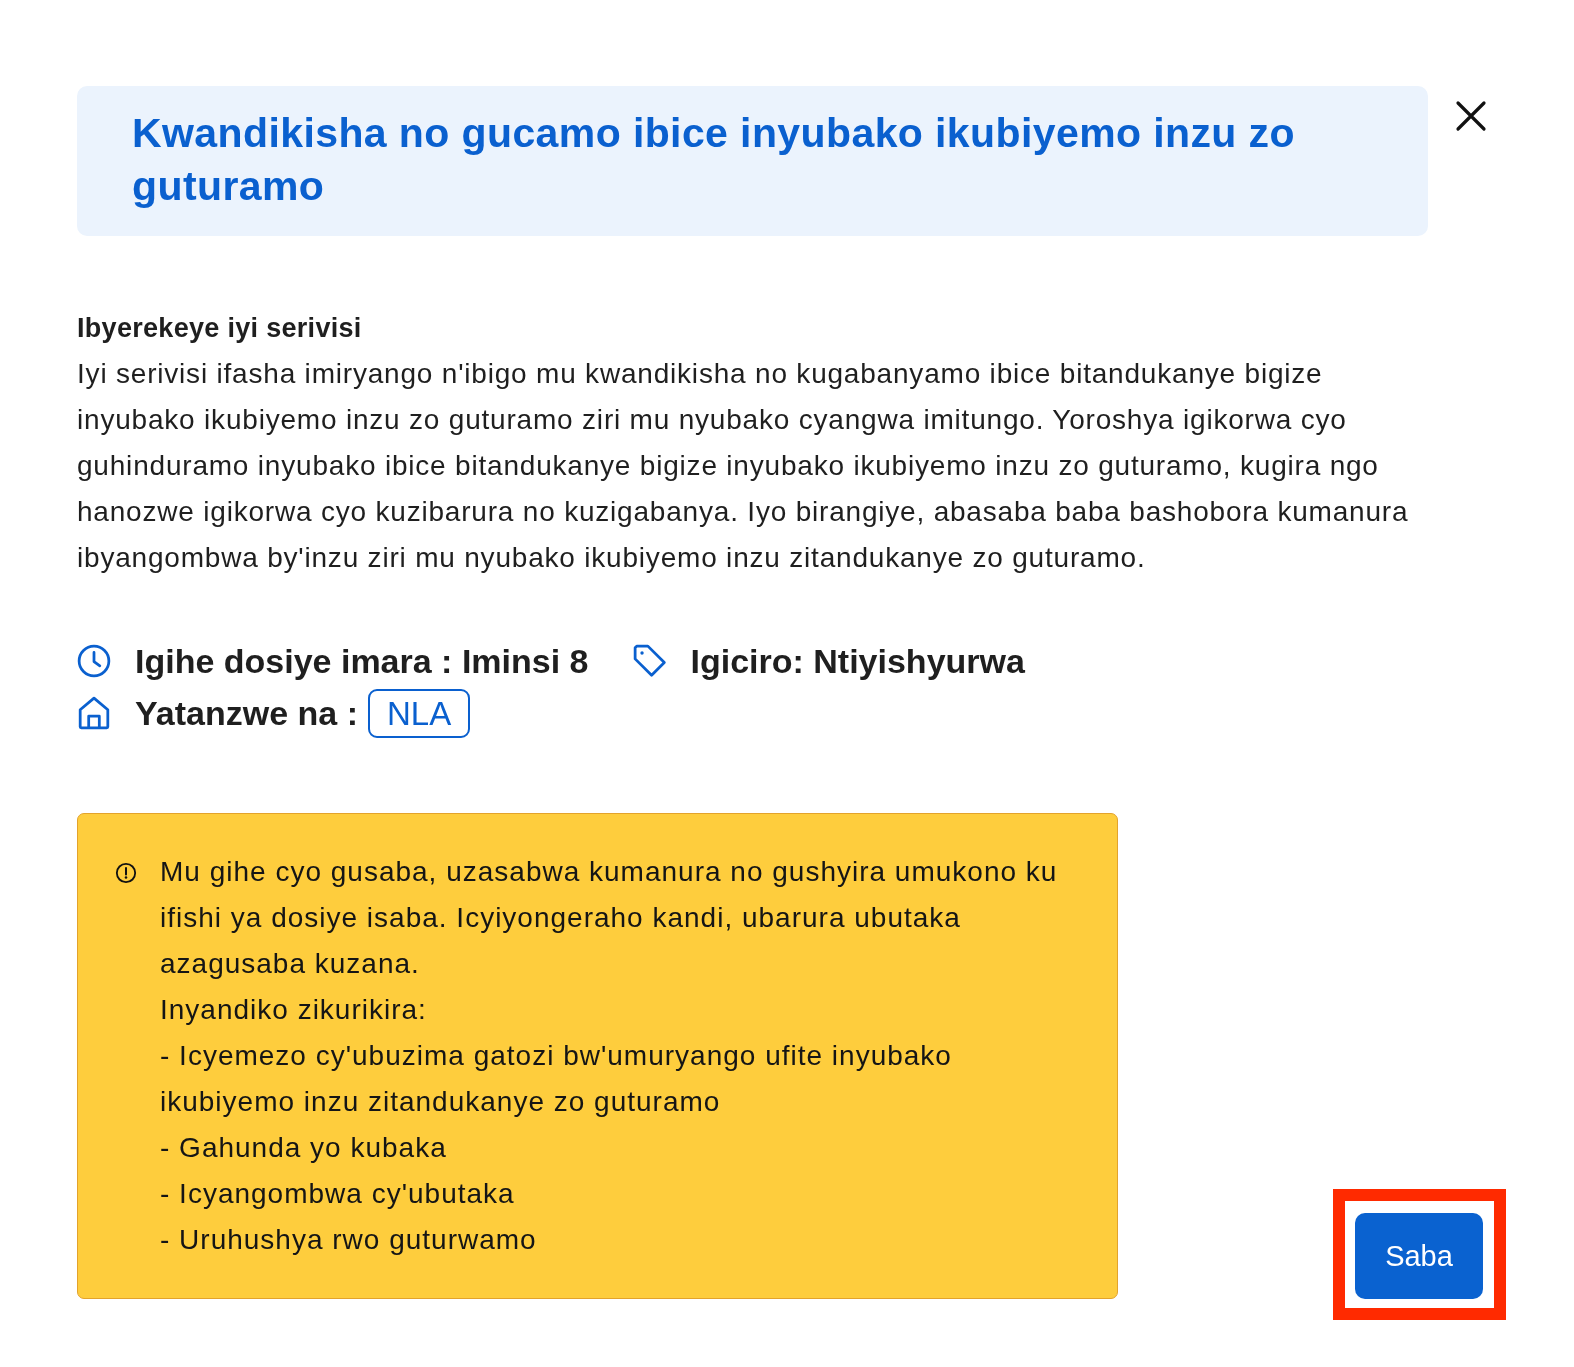 The width and height of the screenshot is (1574, 1367). I want to click on duration-text: Igihe dosiye imara : Iminsi 8, so click(362, 661).